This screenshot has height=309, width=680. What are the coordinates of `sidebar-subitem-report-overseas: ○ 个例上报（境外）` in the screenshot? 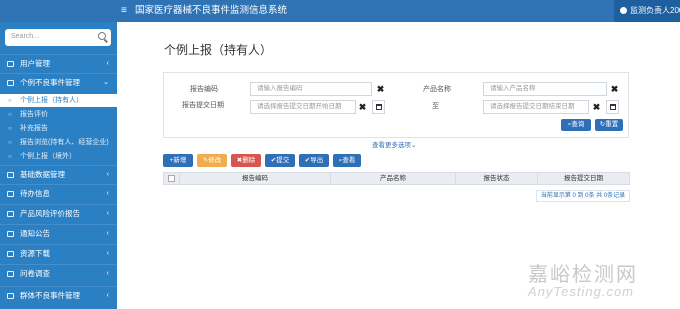 It's located at (58, 156).